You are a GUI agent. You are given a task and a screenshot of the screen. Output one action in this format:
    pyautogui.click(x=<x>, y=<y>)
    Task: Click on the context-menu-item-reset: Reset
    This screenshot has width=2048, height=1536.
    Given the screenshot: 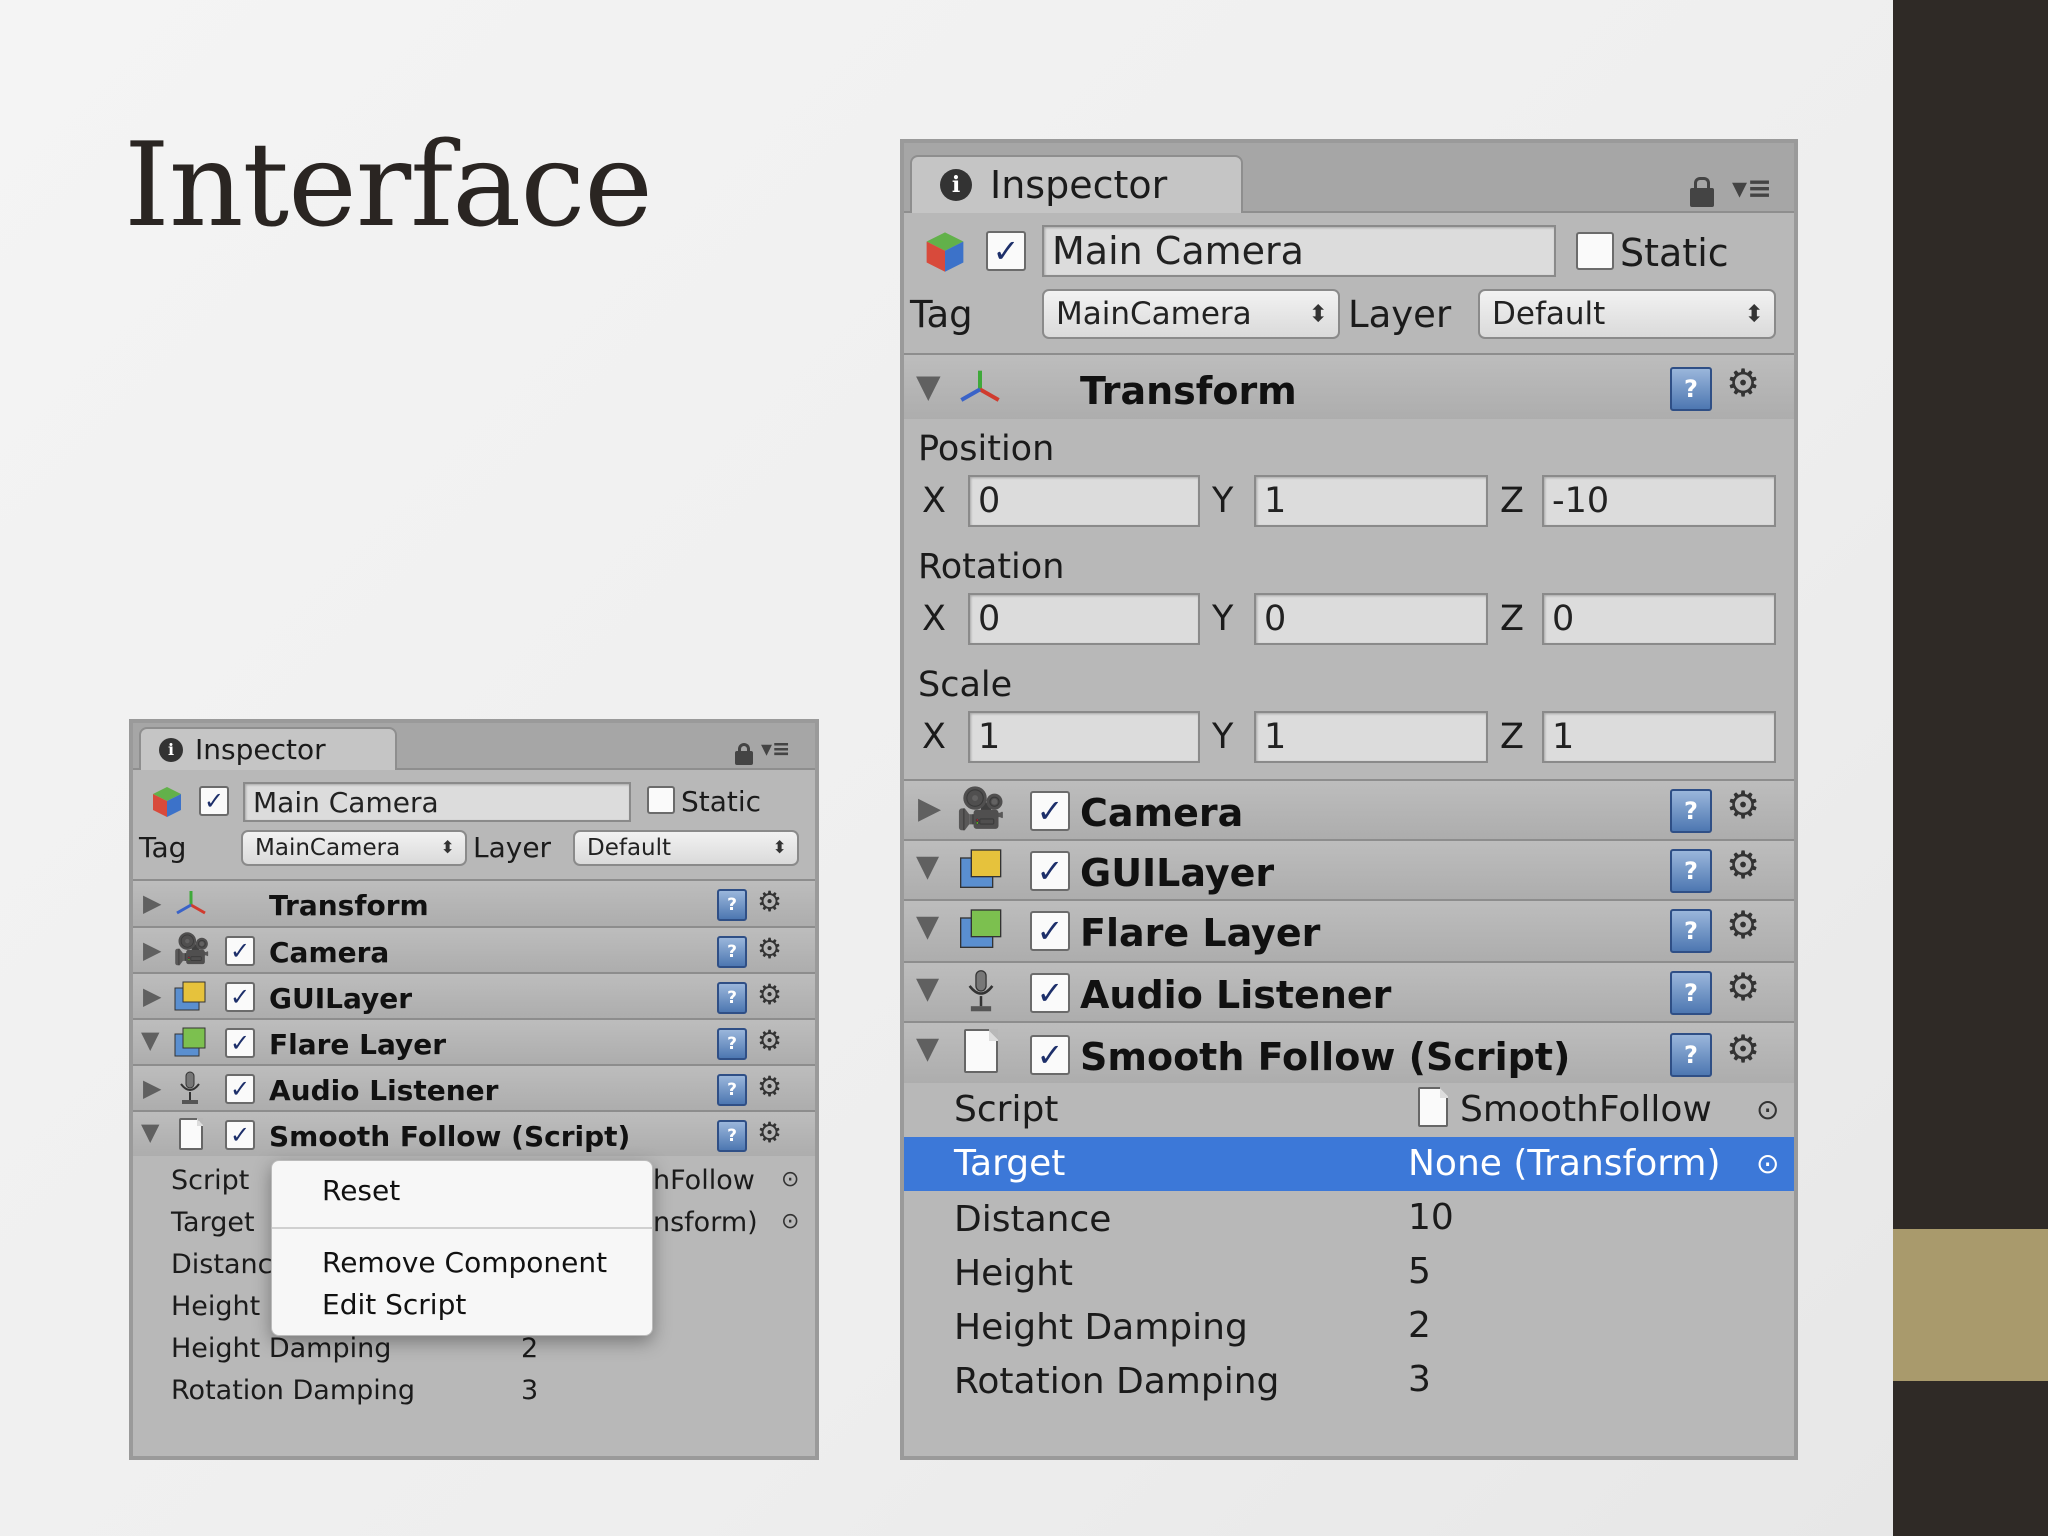 What is the action you would take?
    pyautogui.click(x=462, y=1191)
    